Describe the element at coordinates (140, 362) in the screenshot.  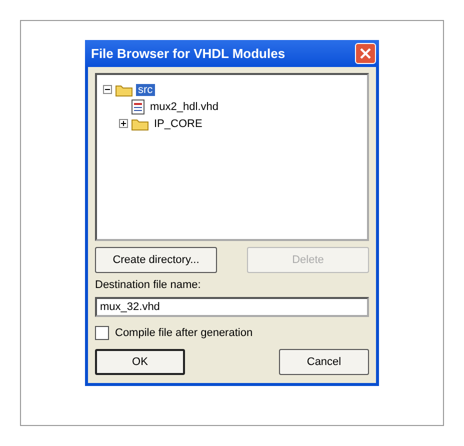
I see `ok-button: OK` at that location.